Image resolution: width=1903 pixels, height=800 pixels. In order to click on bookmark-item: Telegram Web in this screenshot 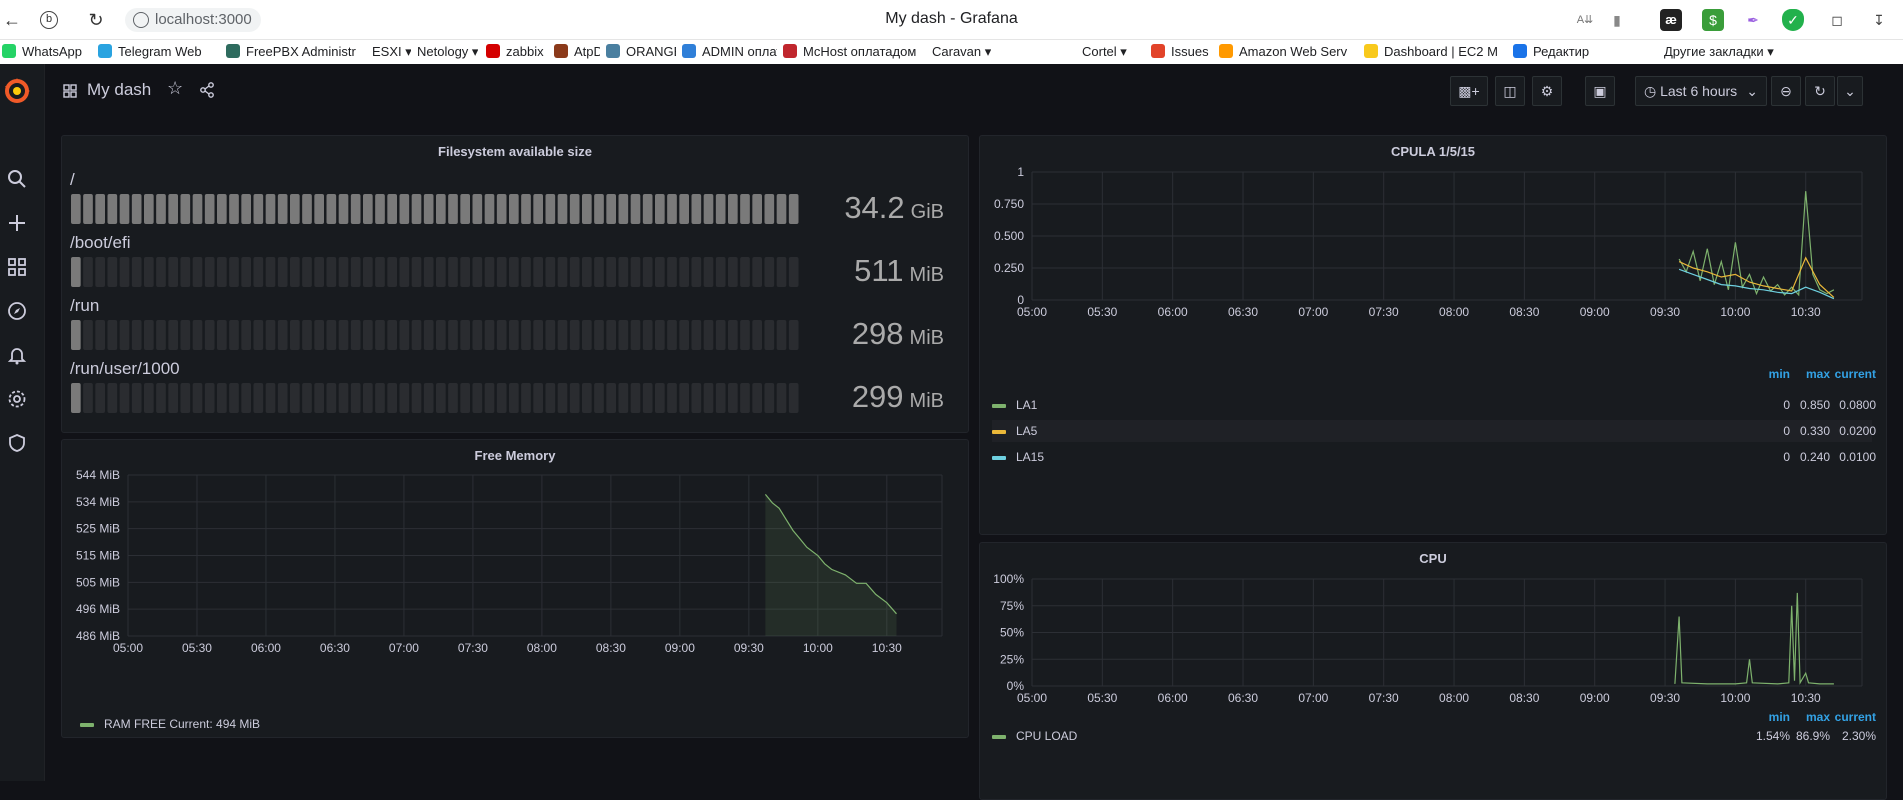, I will do `click(150, 52)`.